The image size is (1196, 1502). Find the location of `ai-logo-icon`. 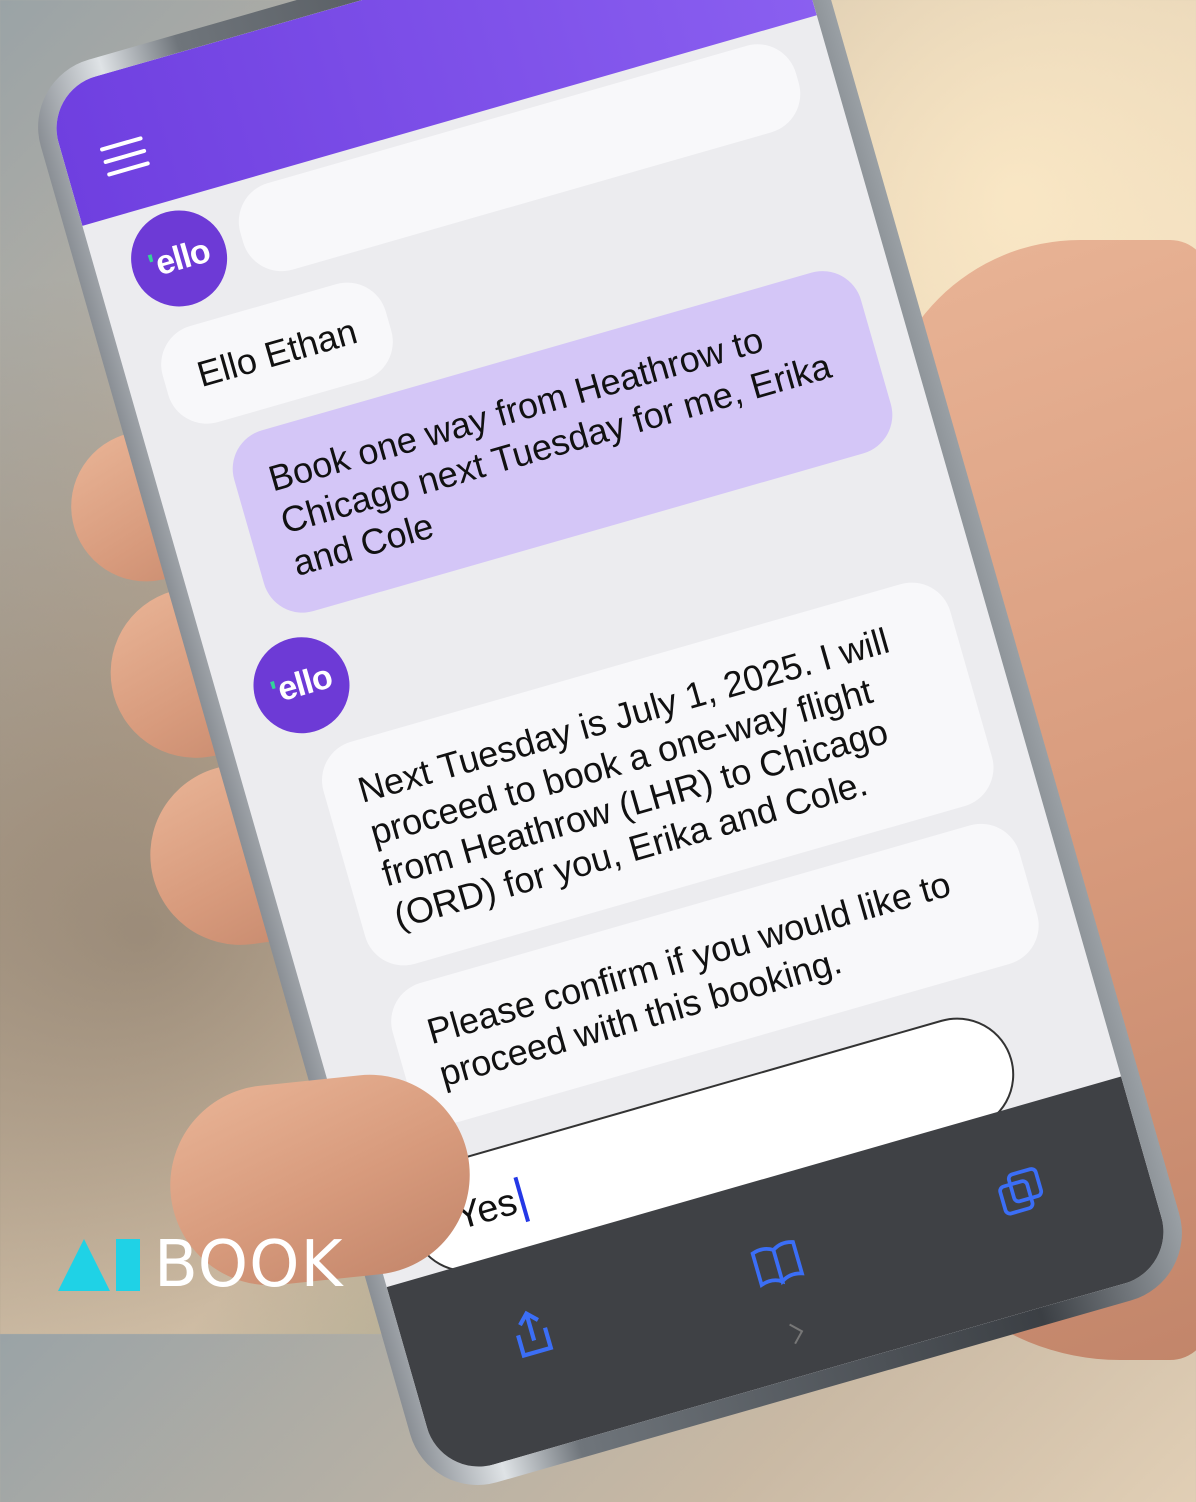

ai-logo-icon is located at coordinates (99, 1265).